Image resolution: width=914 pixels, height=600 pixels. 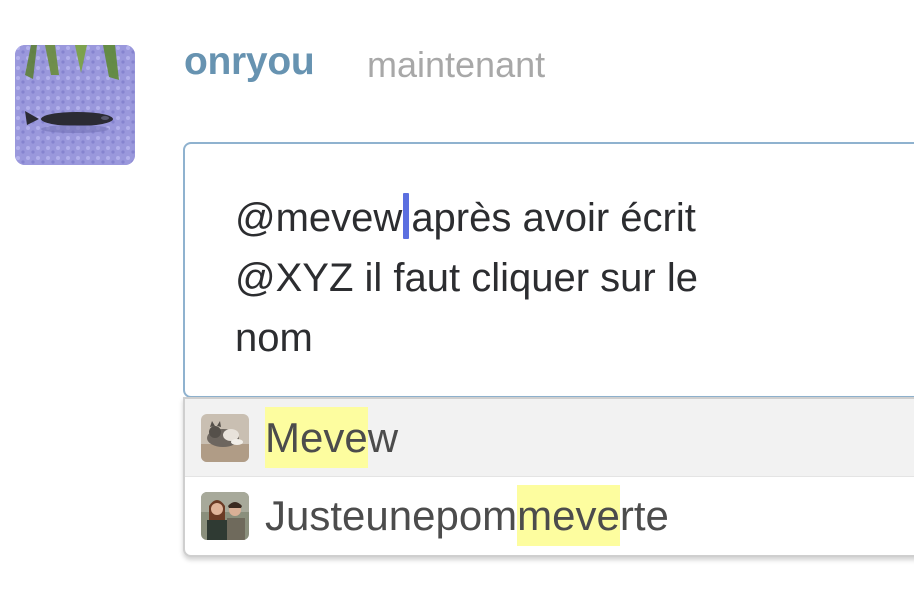 I want to click on people-photo-icon, so click(x=225, y=516).